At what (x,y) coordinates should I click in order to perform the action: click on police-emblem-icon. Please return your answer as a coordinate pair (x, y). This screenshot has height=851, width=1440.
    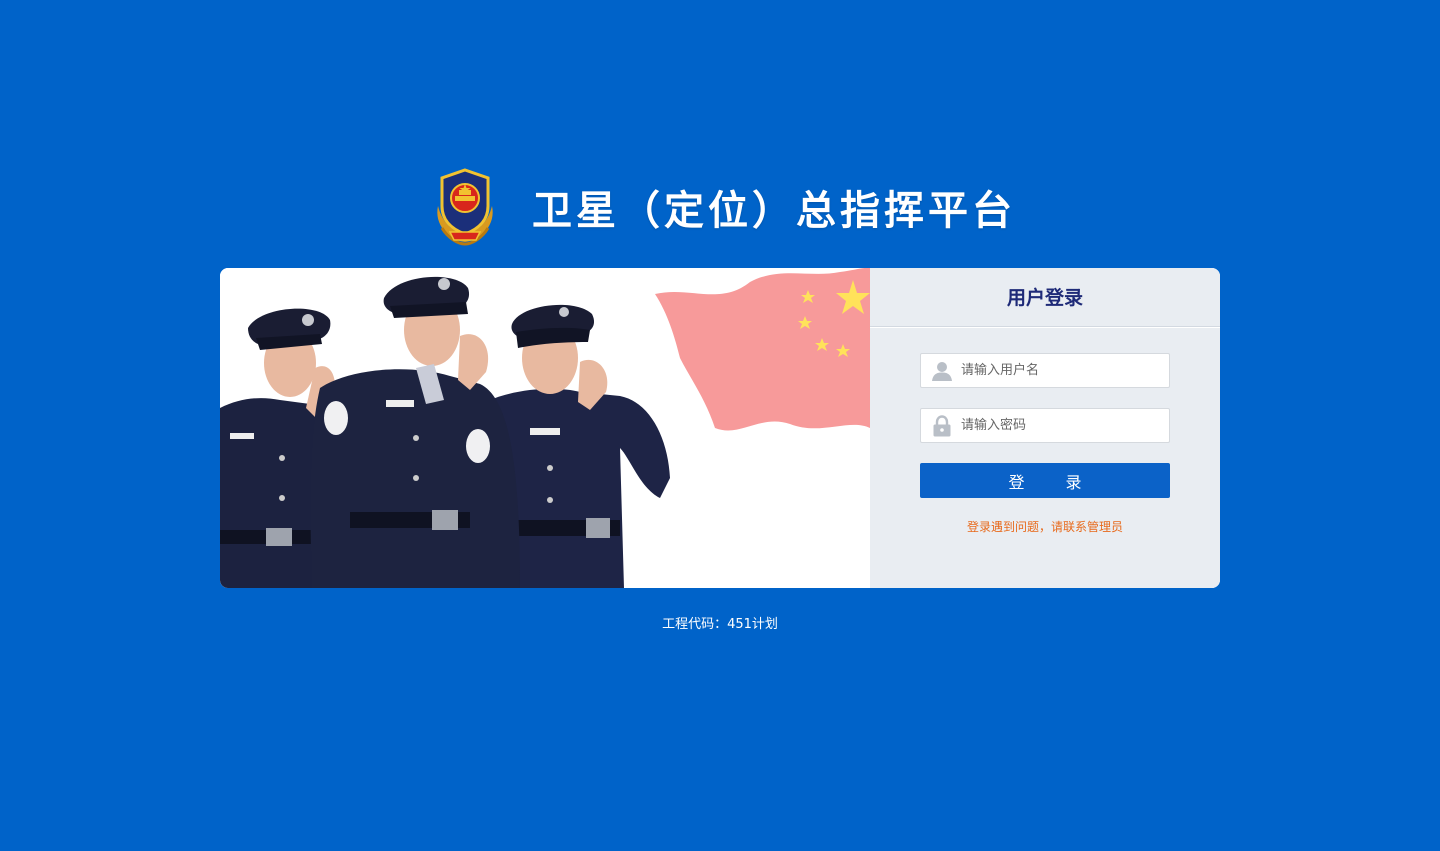
    Looking at the image, I should click on (465, 207).